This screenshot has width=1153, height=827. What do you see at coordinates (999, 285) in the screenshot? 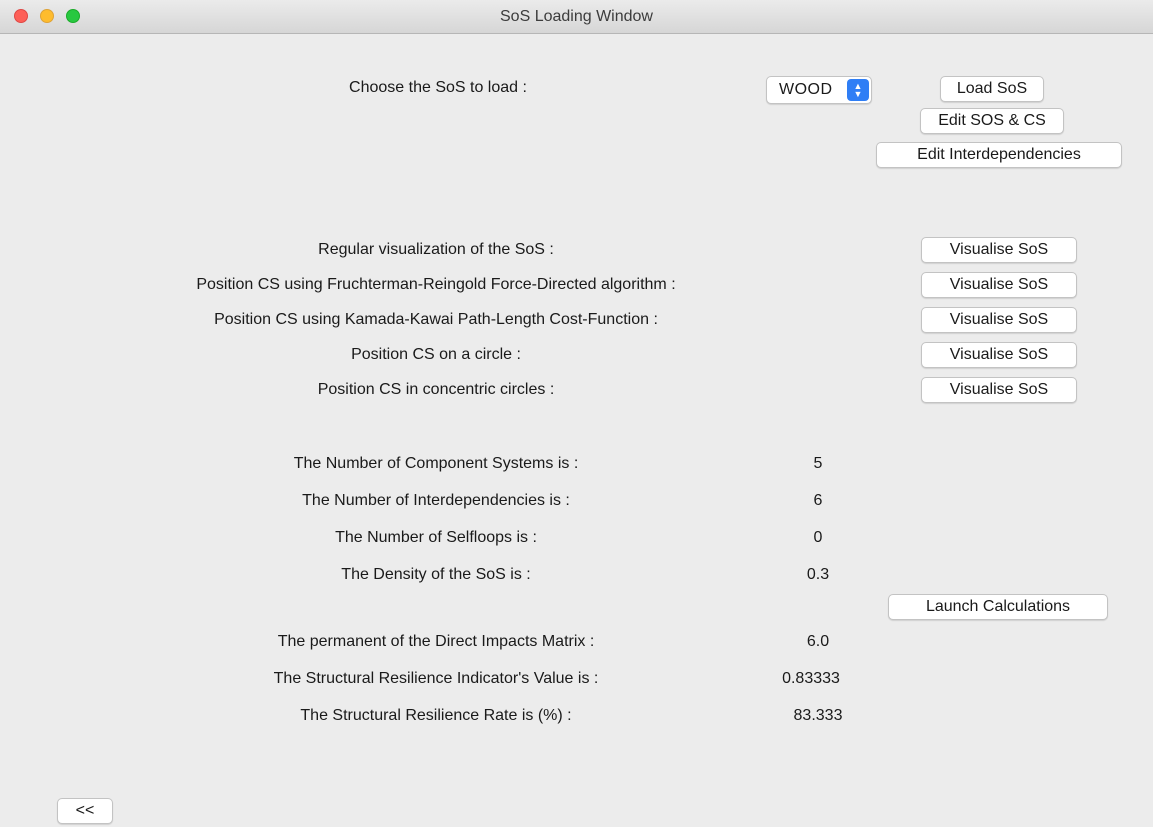
I see `visualise-fruchterman-button: Visualise SoS` at bounding box center [999, 285].